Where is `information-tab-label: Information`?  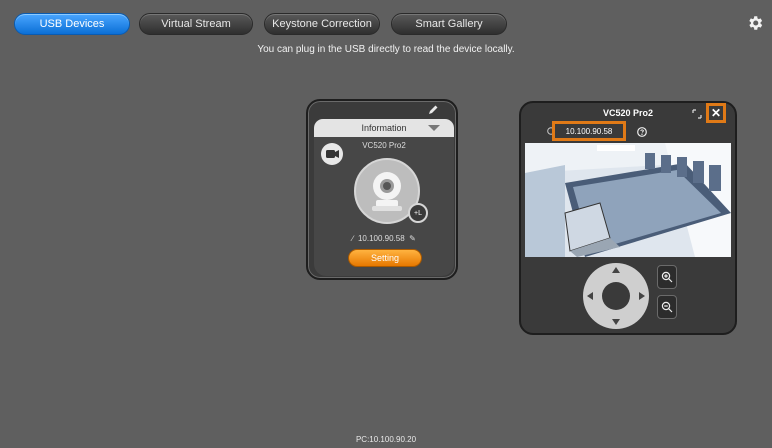 information-tab-label: Information is located at coordinates (384, 128).